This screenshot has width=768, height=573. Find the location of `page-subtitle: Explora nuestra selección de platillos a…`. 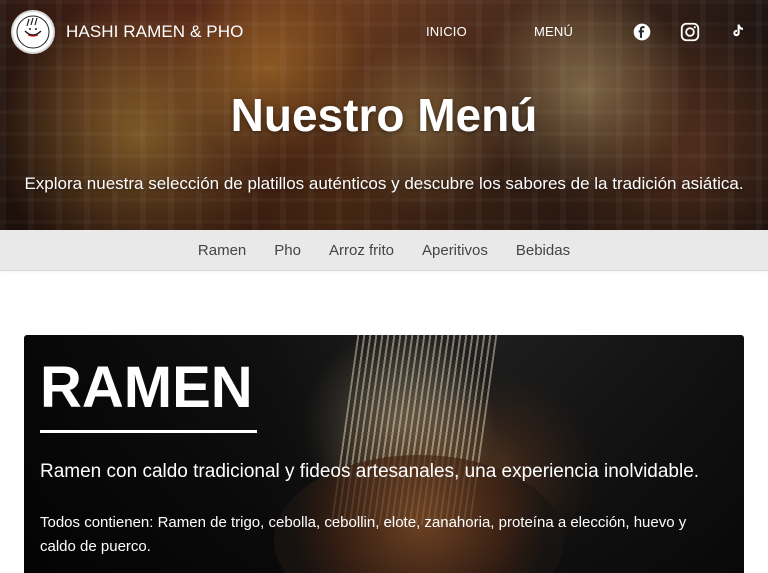

page-subtitle: Explora nuestra selección de platillos a… is located at coordinates (384, 183).